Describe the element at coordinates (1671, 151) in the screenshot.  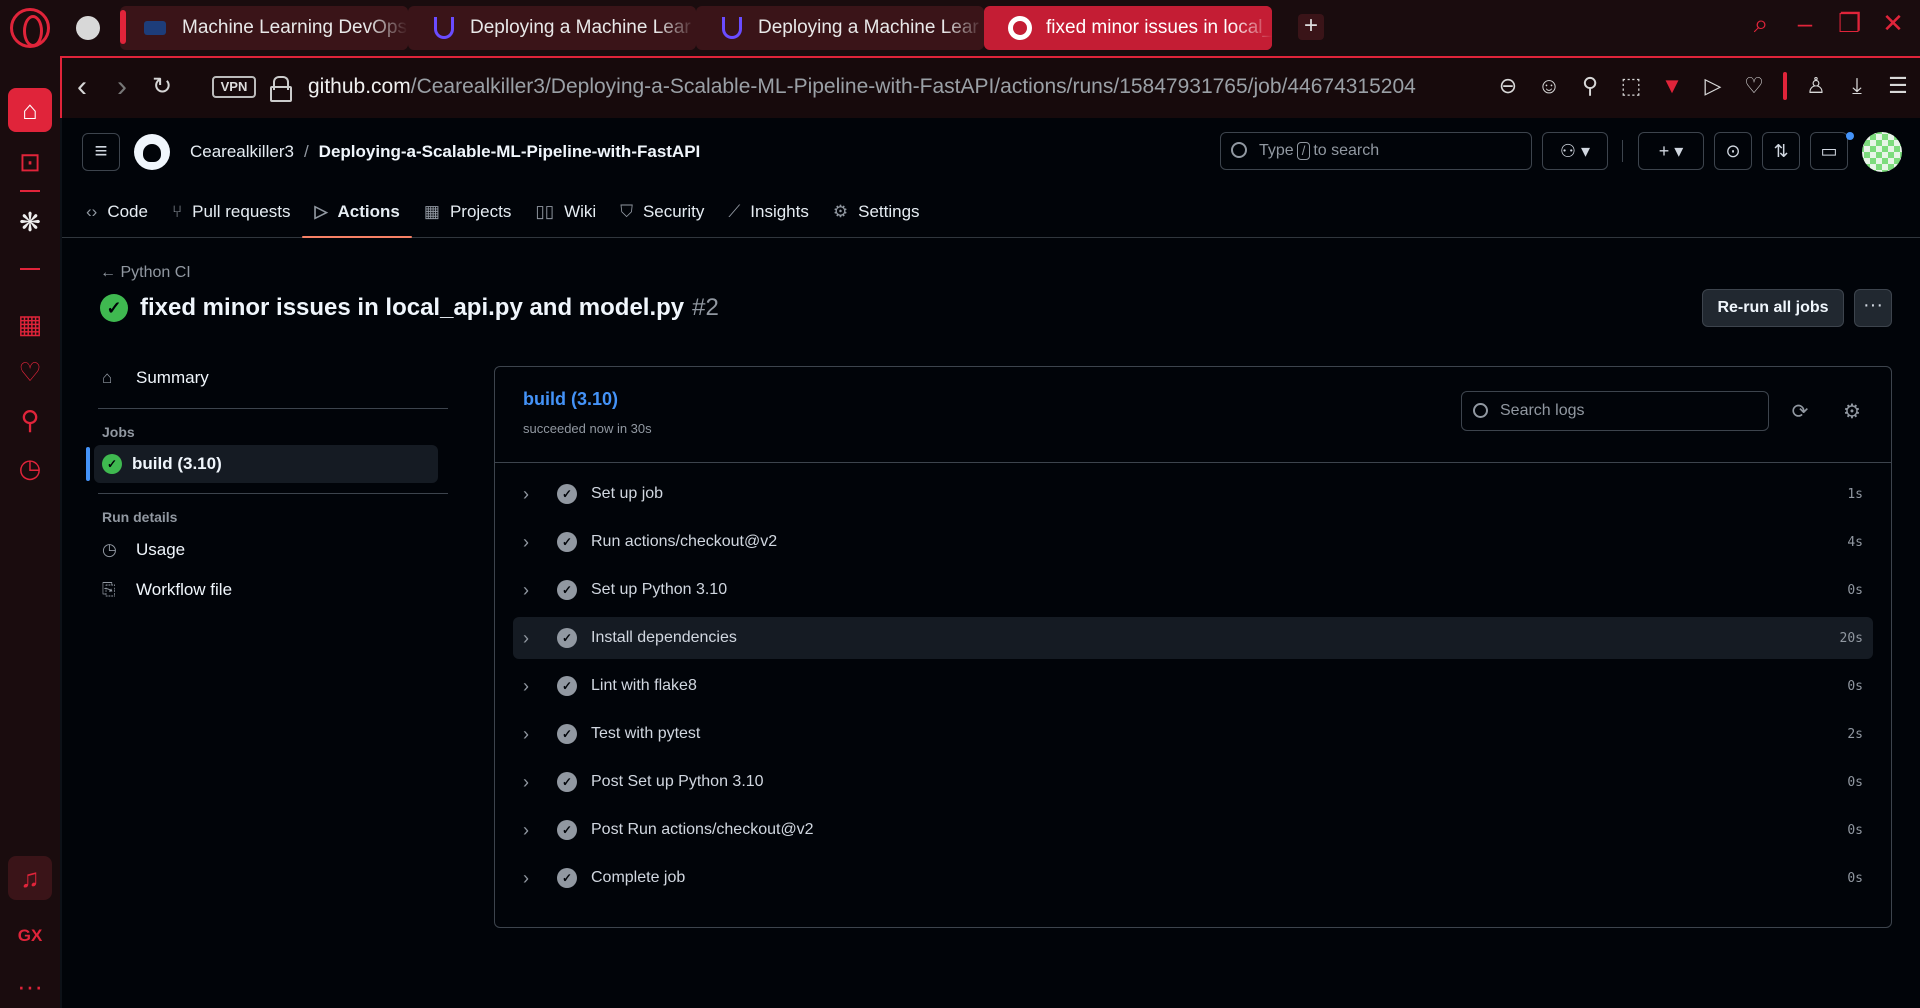
I see `create-new-button: + ▾` at that location.